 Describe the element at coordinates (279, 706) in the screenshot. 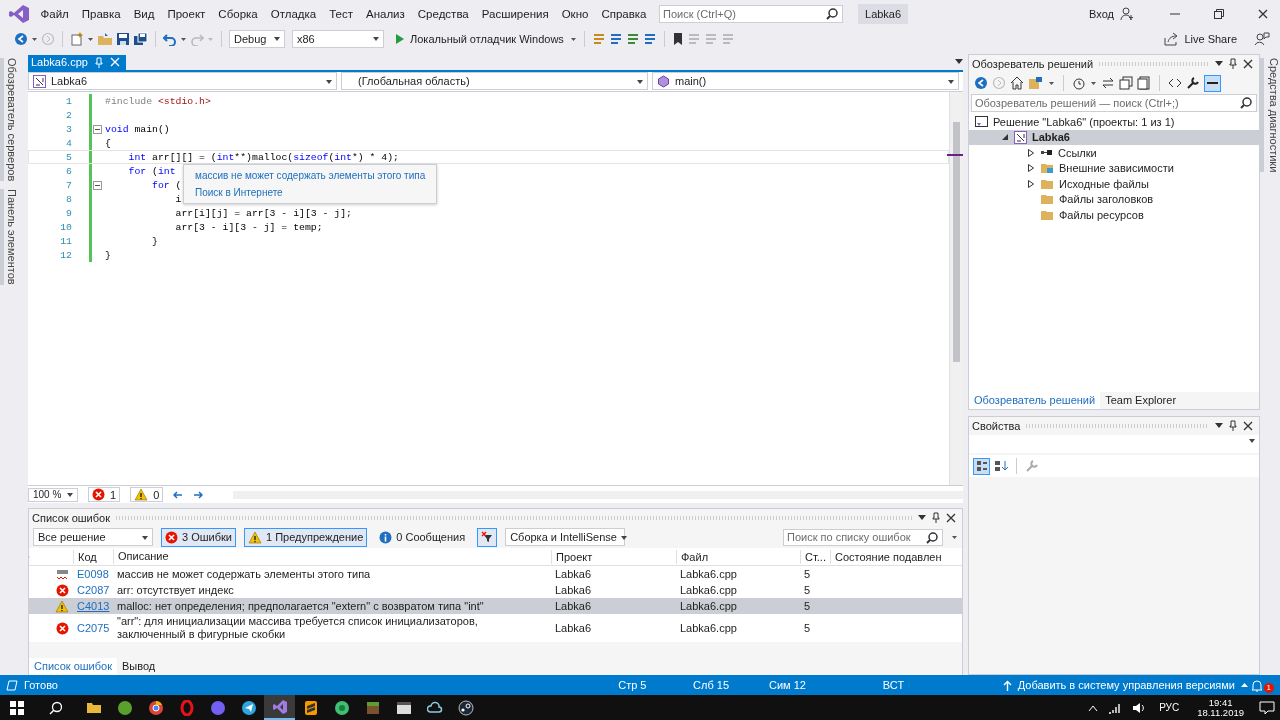

I see `visual-studio-icon` at that location.